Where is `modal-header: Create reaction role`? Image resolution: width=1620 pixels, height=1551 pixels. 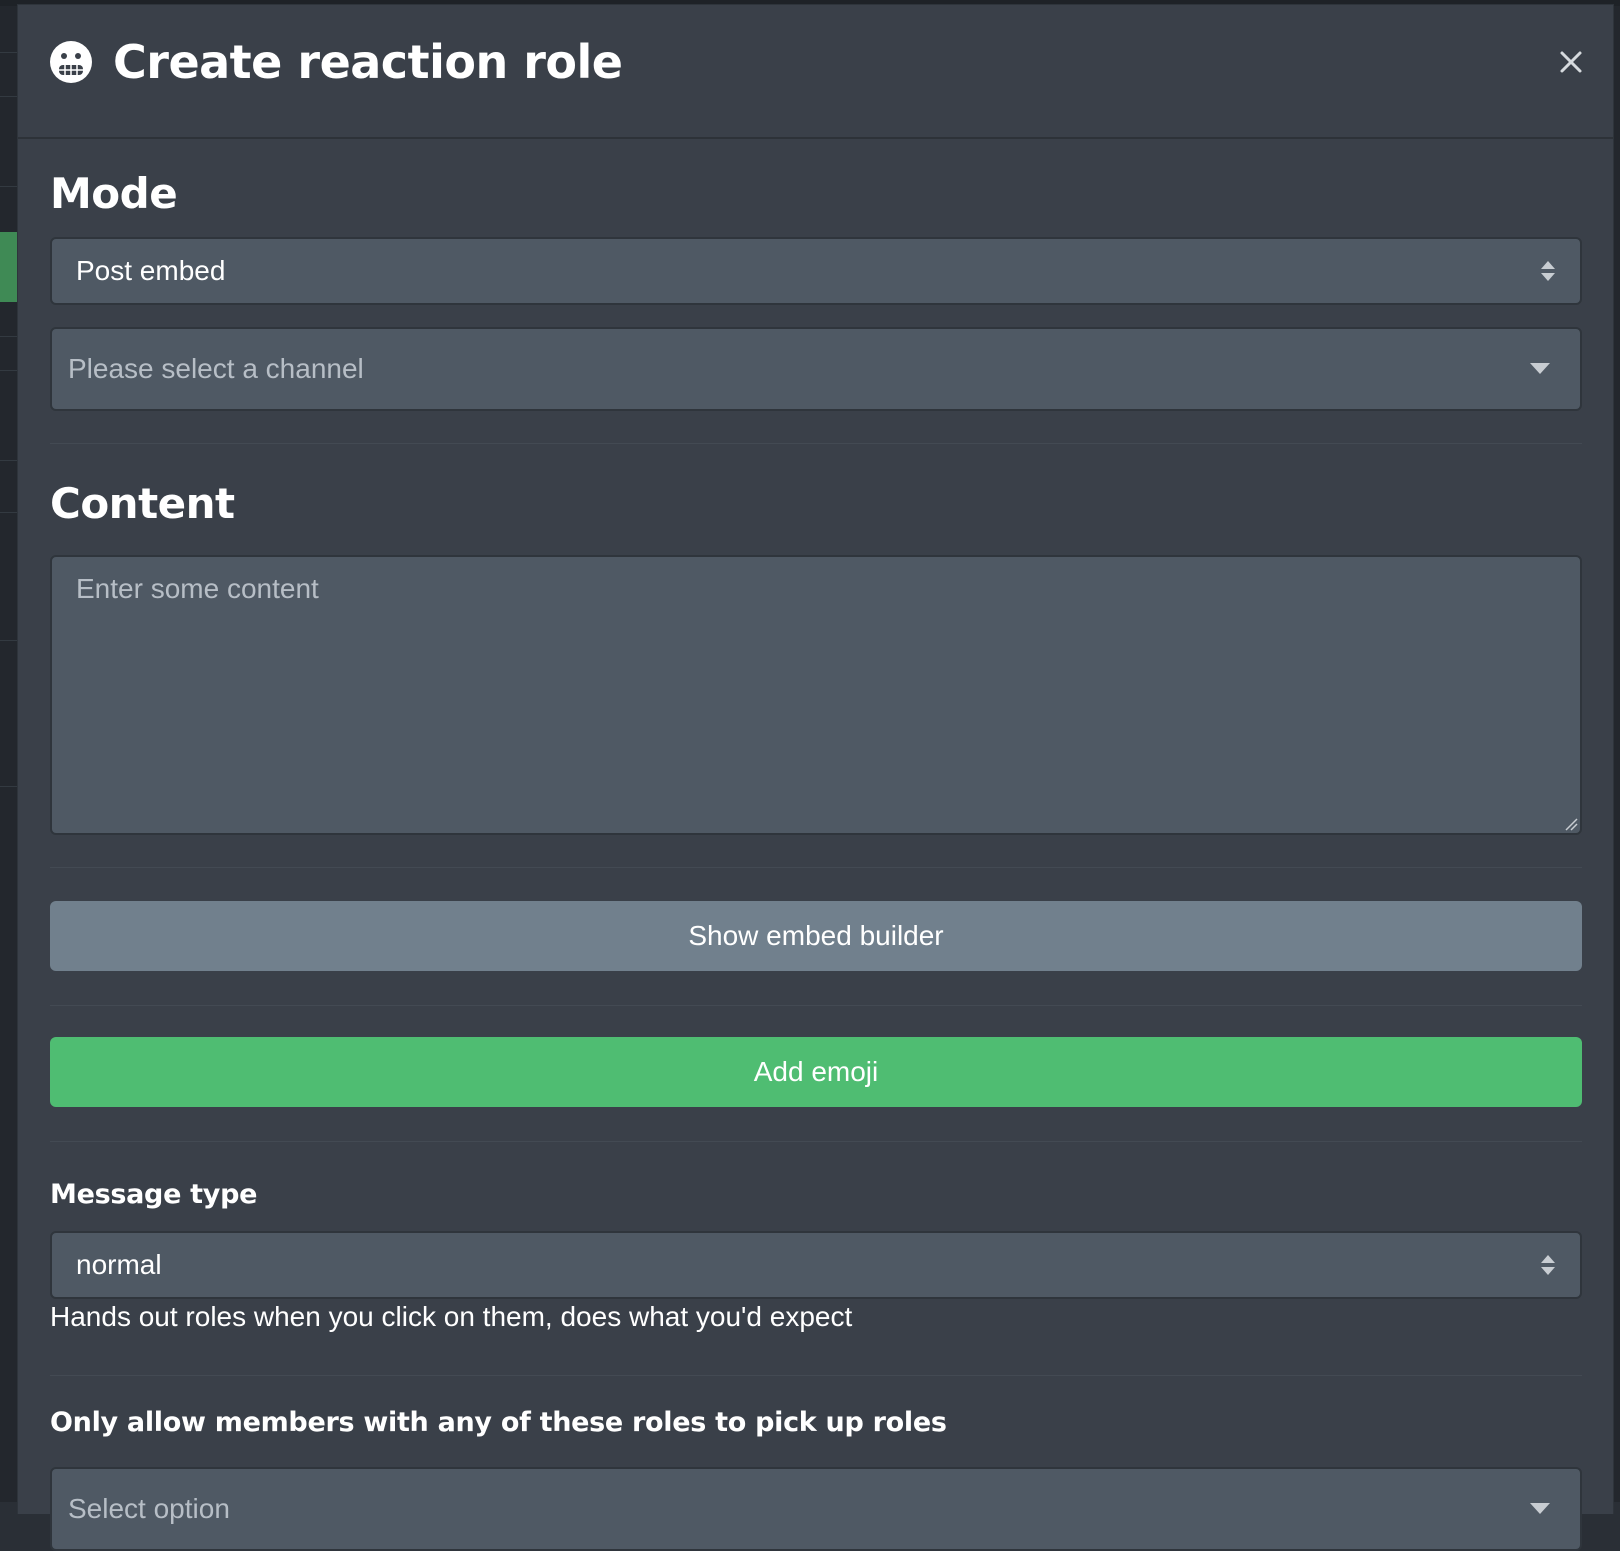 modal-header: Create reaction role is located at coordinates (815, 72).